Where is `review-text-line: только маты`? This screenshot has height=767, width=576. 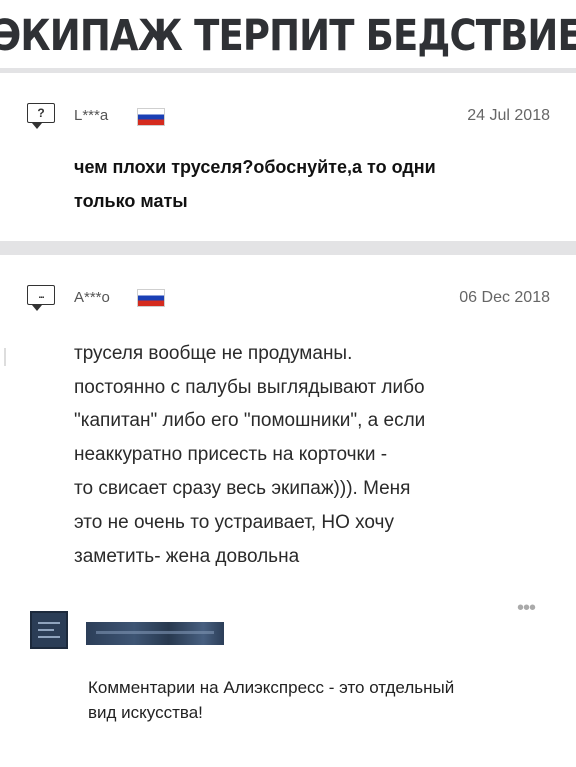 review-text-line: только маты is located at coordinates (131, 201).